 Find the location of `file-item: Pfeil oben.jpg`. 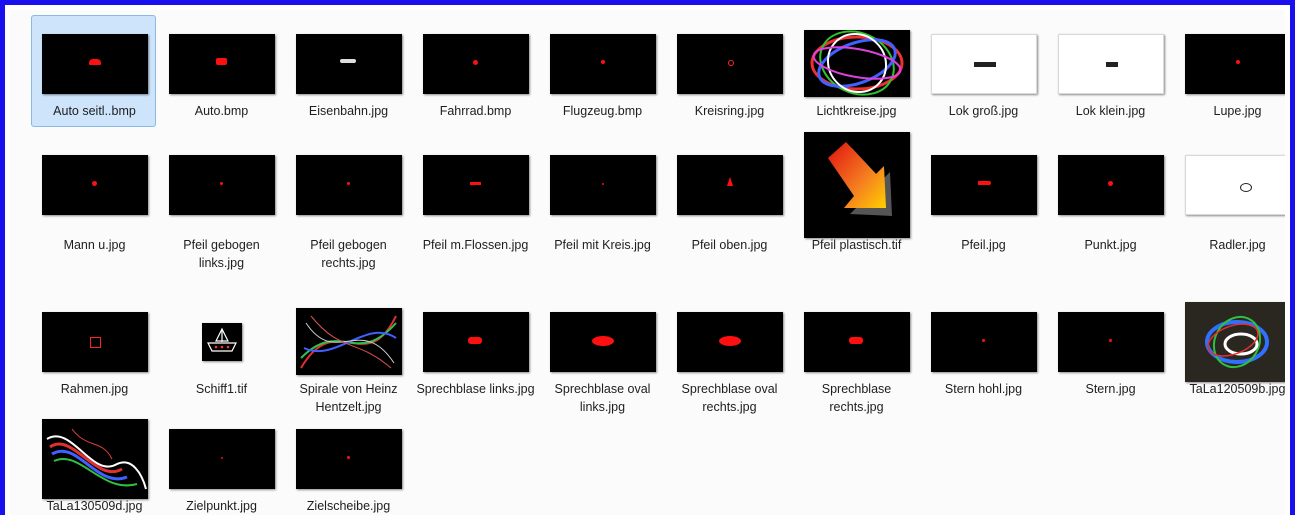

file-item: Pfeil oben.jpg is located at coordinates (728, 204).